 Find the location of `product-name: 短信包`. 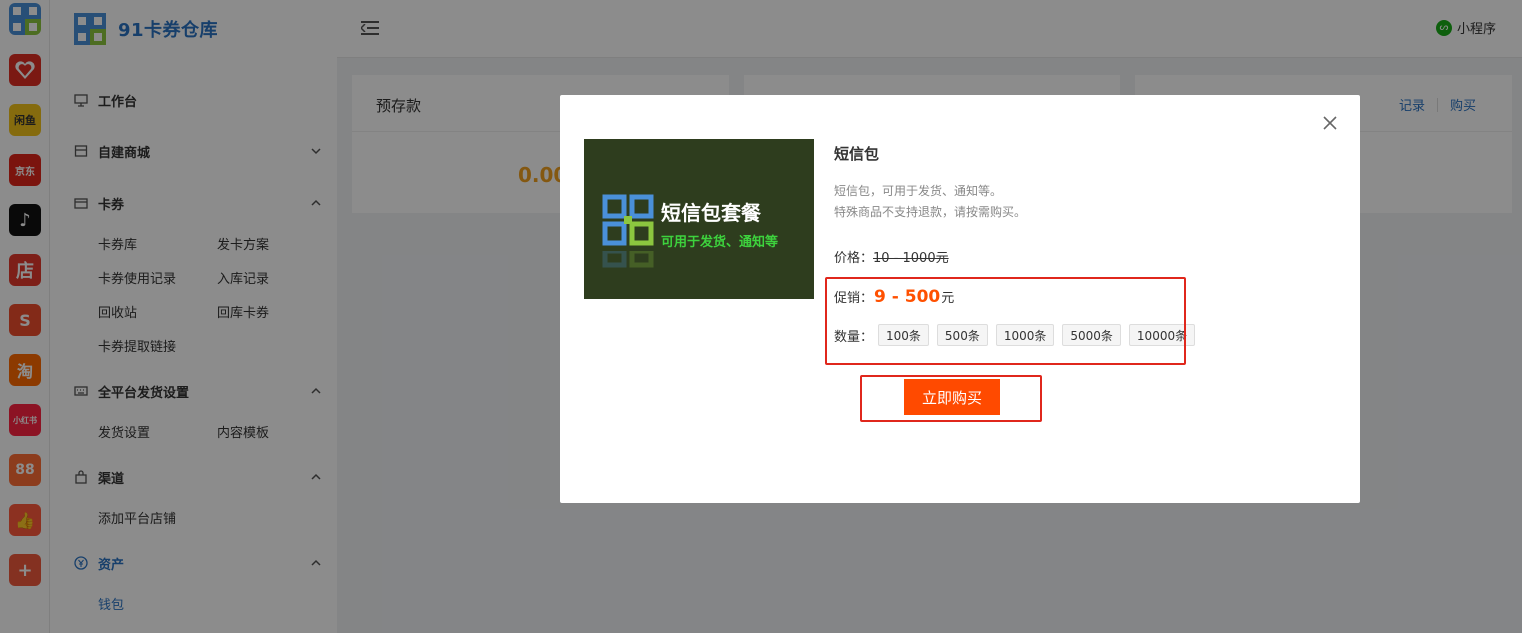

product-name: 短信包 is located at coordinates (857, 154).